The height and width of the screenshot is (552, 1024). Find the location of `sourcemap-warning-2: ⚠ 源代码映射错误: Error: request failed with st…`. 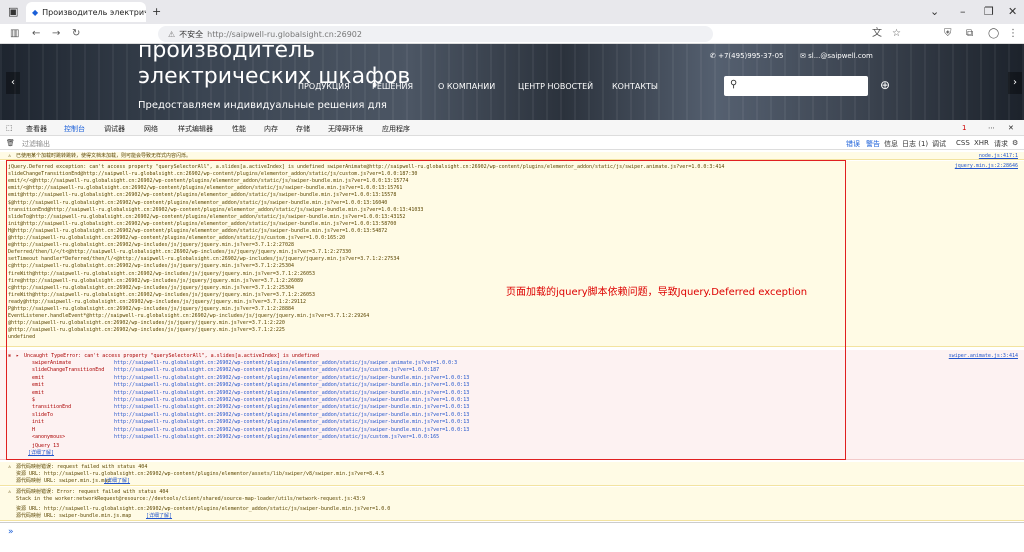

sourcemap-warning-2: ⚠ 源代码映射错误: Error: request failed with st… is located at coordinates (512, 504).